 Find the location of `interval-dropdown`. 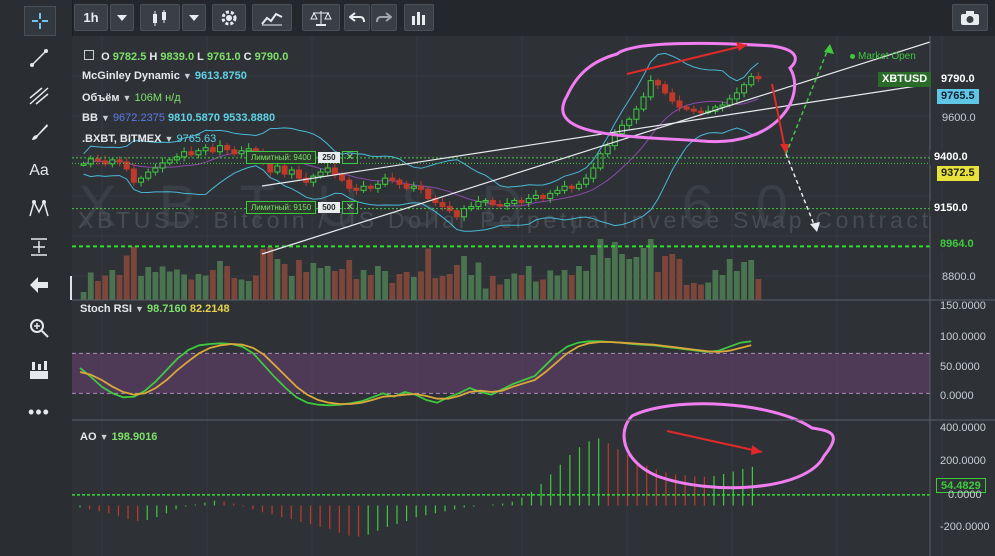

interval-dropdown is located at coordinates (122, 17).